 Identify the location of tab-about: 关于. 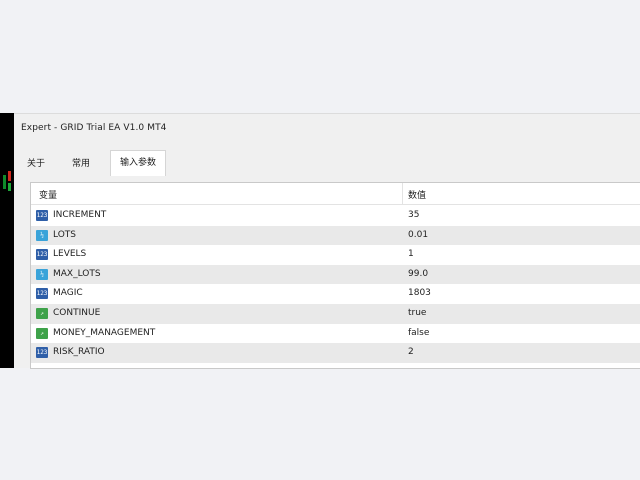
(36, 164).